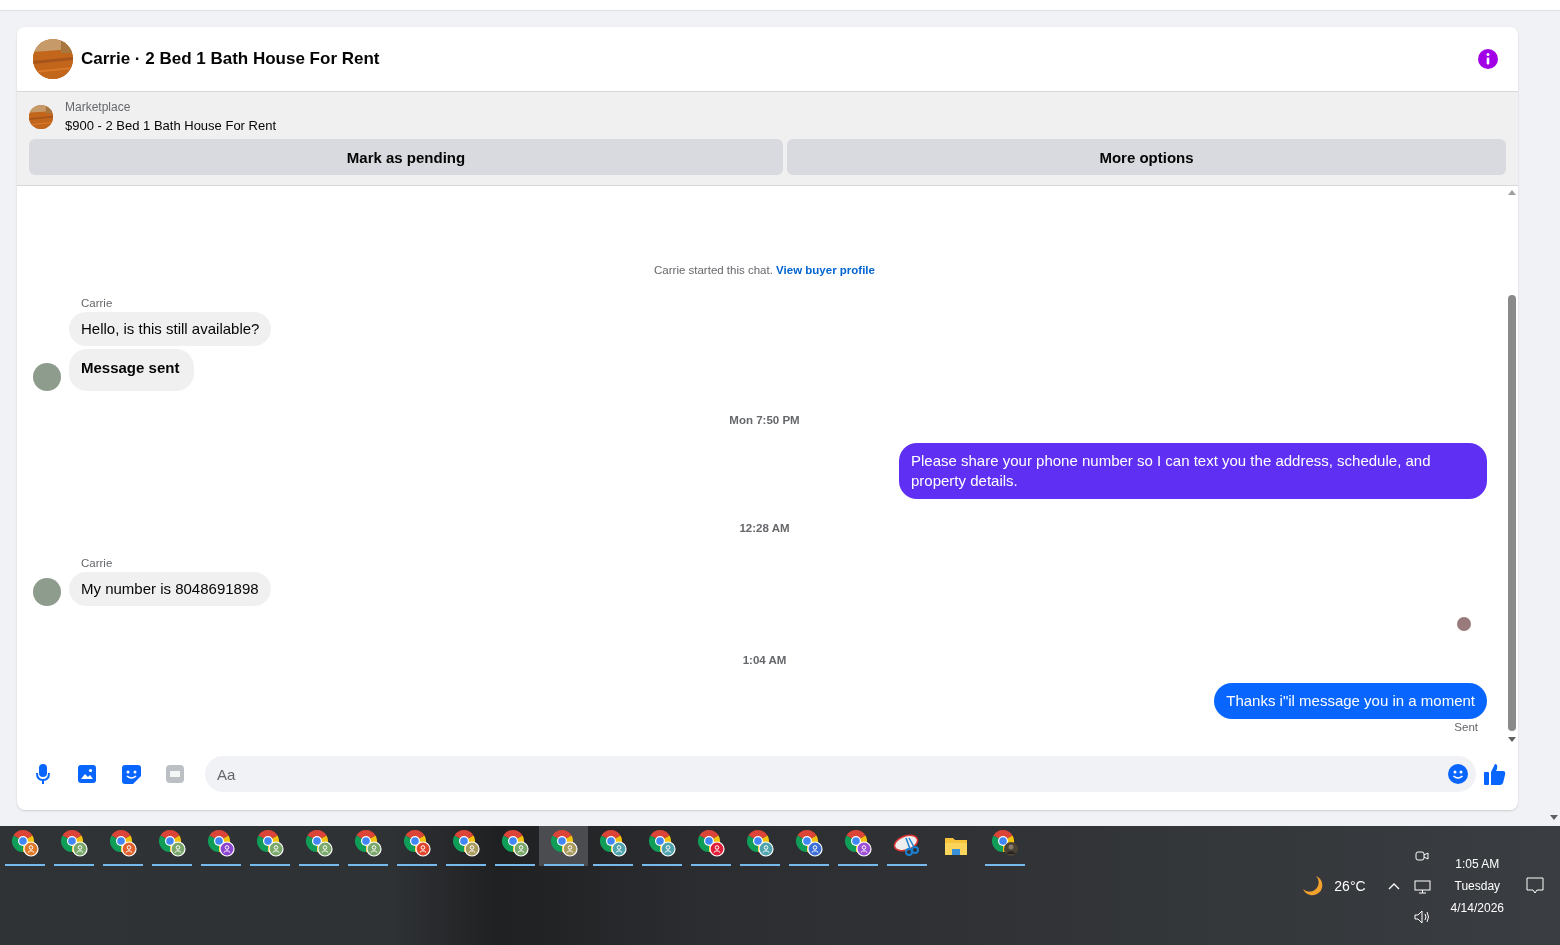 This screenshot has width=1560, height=945. What do you see at coordinates (1350, 701) in the screenshot?
I see `message-bubble: Thanks i"il message you in a moment` at bounding box center [1350, 701].